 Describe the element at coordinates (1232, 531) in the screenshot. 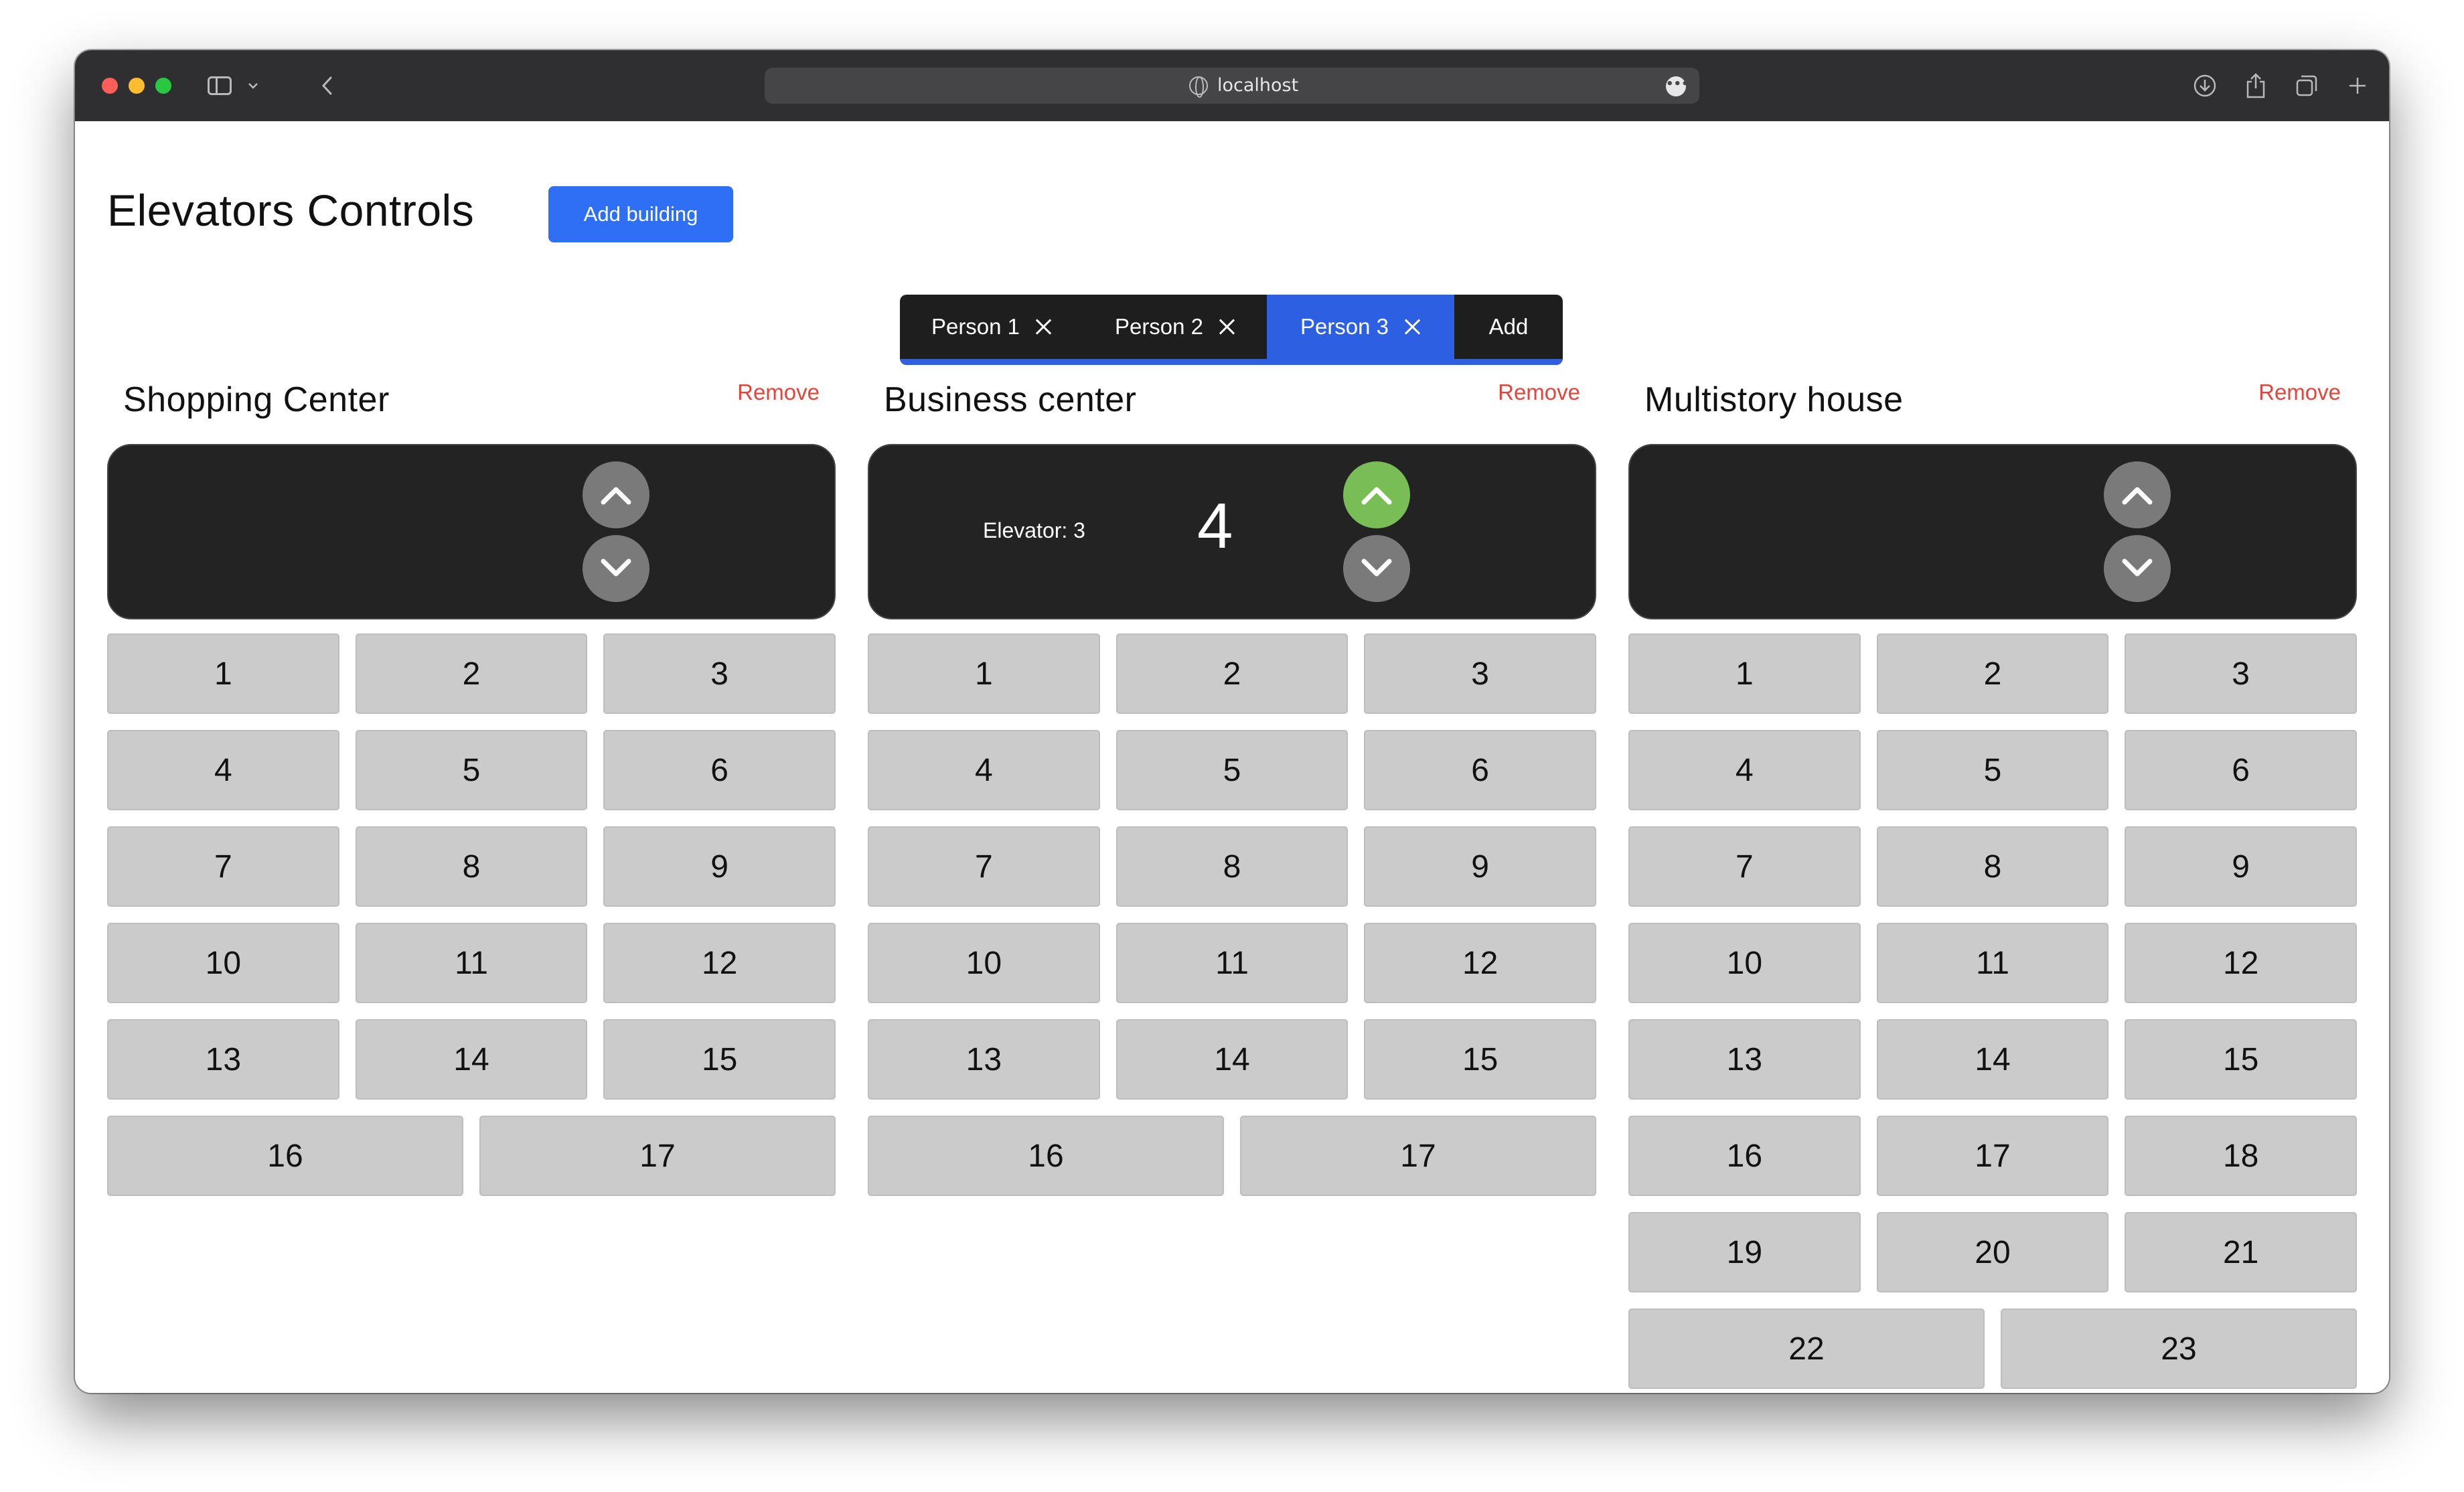

I see `elevator-panel: Elevator: 3 4` at that location.